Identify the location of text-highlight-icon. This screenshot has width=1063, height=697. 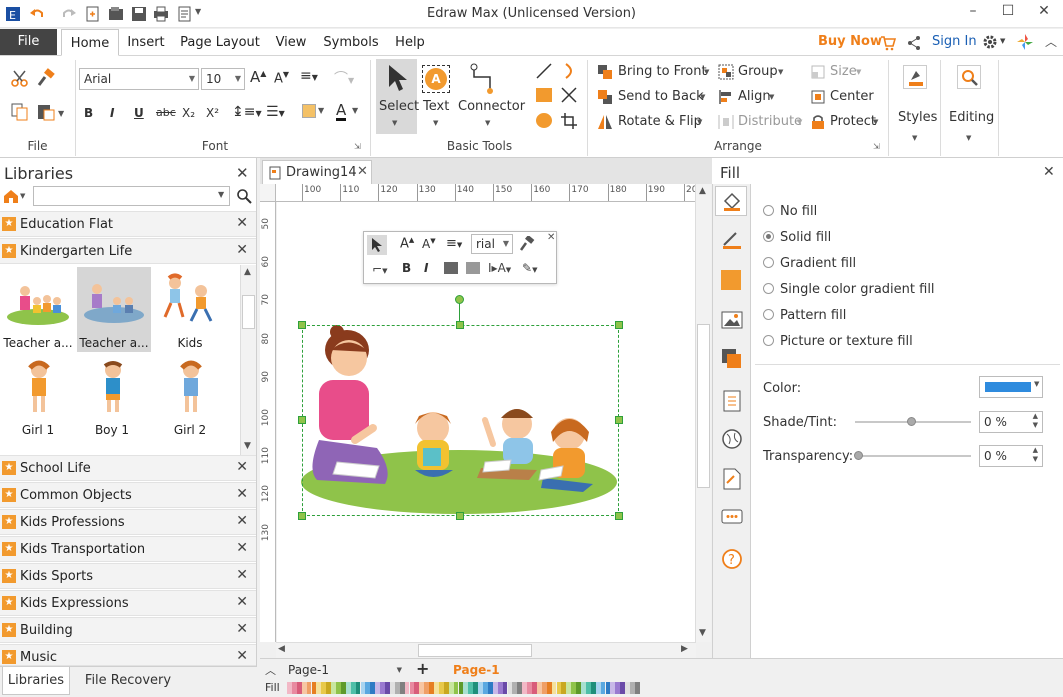
(309, 111).